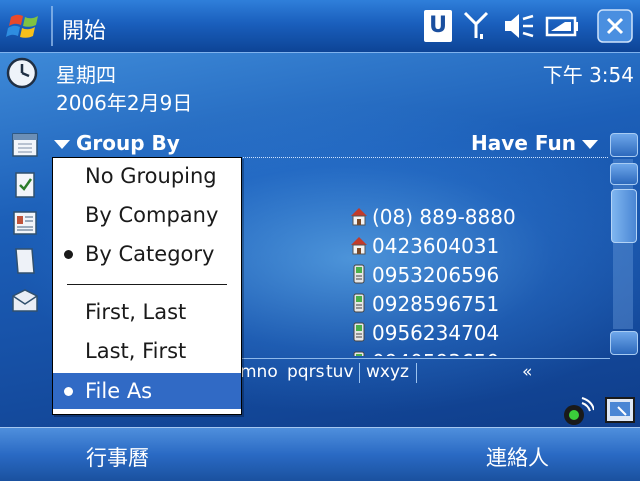  I want to click on softkey-left-calendar: 行事曆, so click(117, 457).